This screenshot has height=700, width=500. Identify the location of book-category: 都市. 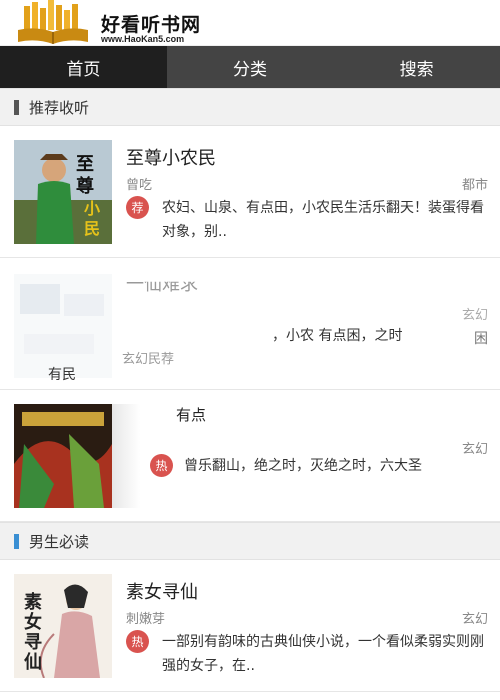
(474, 185).